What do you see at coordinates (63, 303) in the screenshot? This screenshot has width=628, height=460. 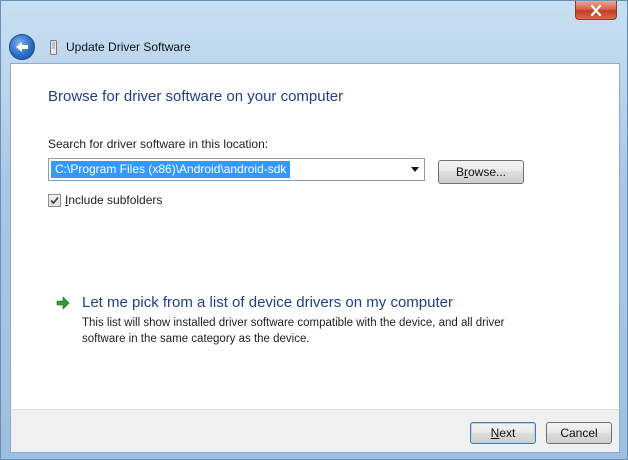 I see `green-arrow-icon` at bounding box center [63, 303].